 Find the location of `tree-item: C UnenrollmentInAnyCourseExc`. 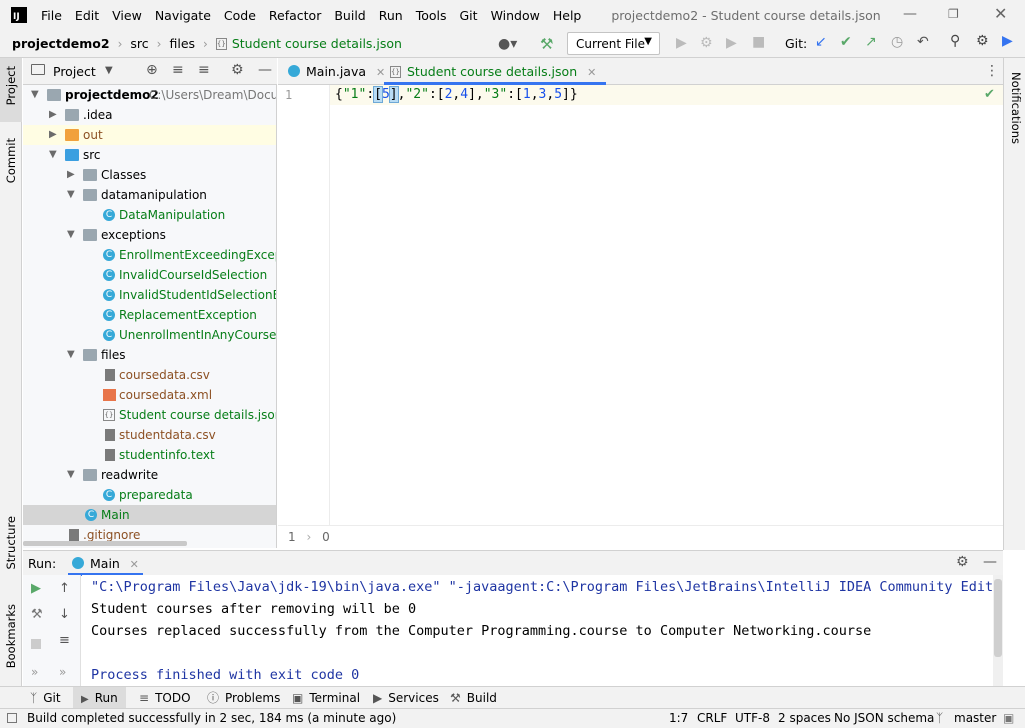

tree-item: C UnenrollmentInAnyCourseExc is located at coordinates (149, 335).